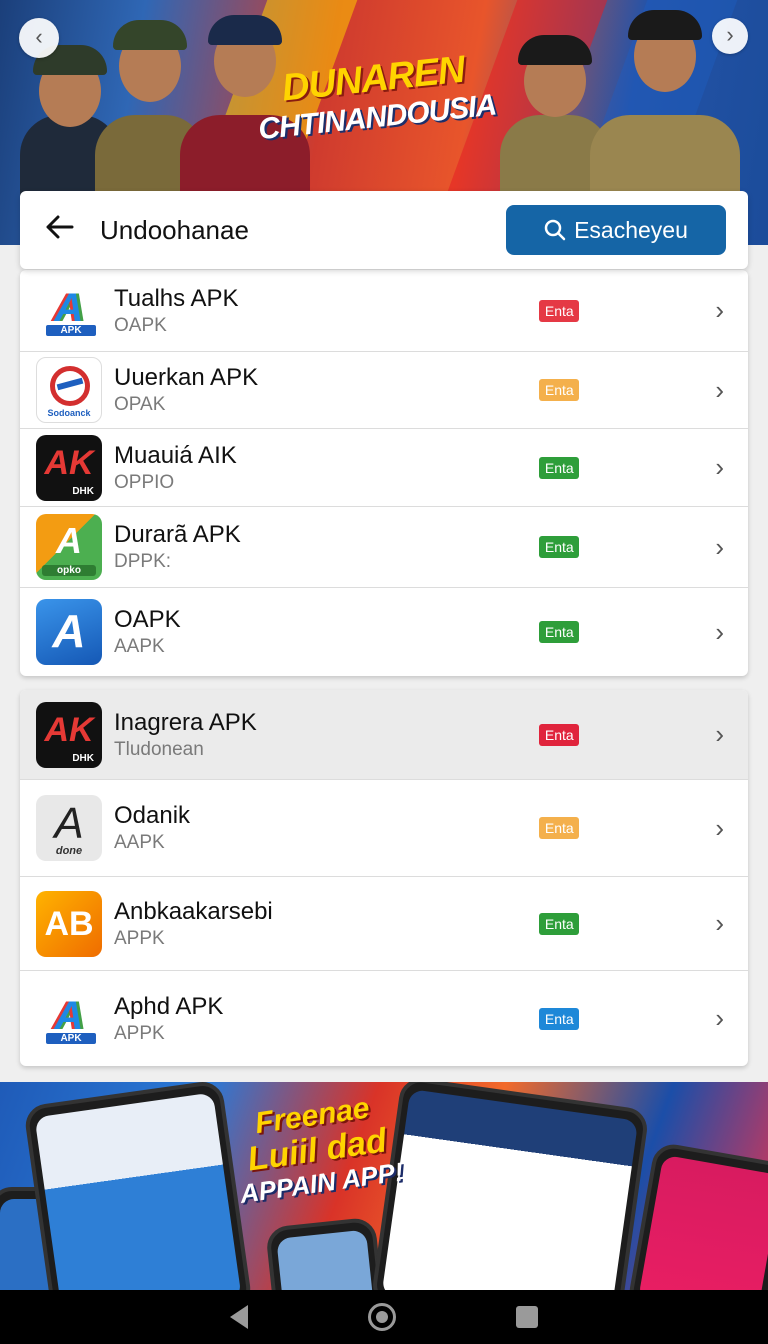 This screenshot has height=1344, width=768. What do you see at coordinates (527, 1317) in the screenshot?
I see `nav-recents-icon` at bounding box center [527, 1317].